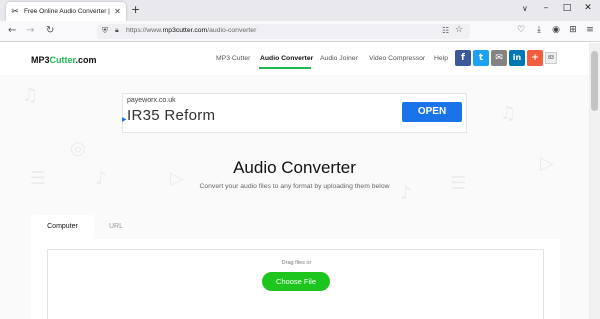 The height and width of the screenshot is (319, 600). What do you see at coordinates (171, 115) in the screenshot?
I see `ad-headline: IR35 Reform` at bounding box center [171, 115].